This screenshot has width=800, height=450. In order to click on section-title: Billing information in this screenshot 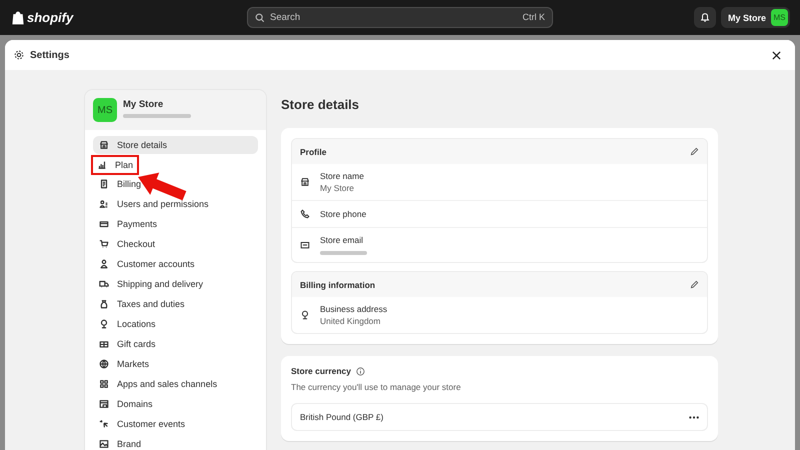, I will do `click(338, 285)`.